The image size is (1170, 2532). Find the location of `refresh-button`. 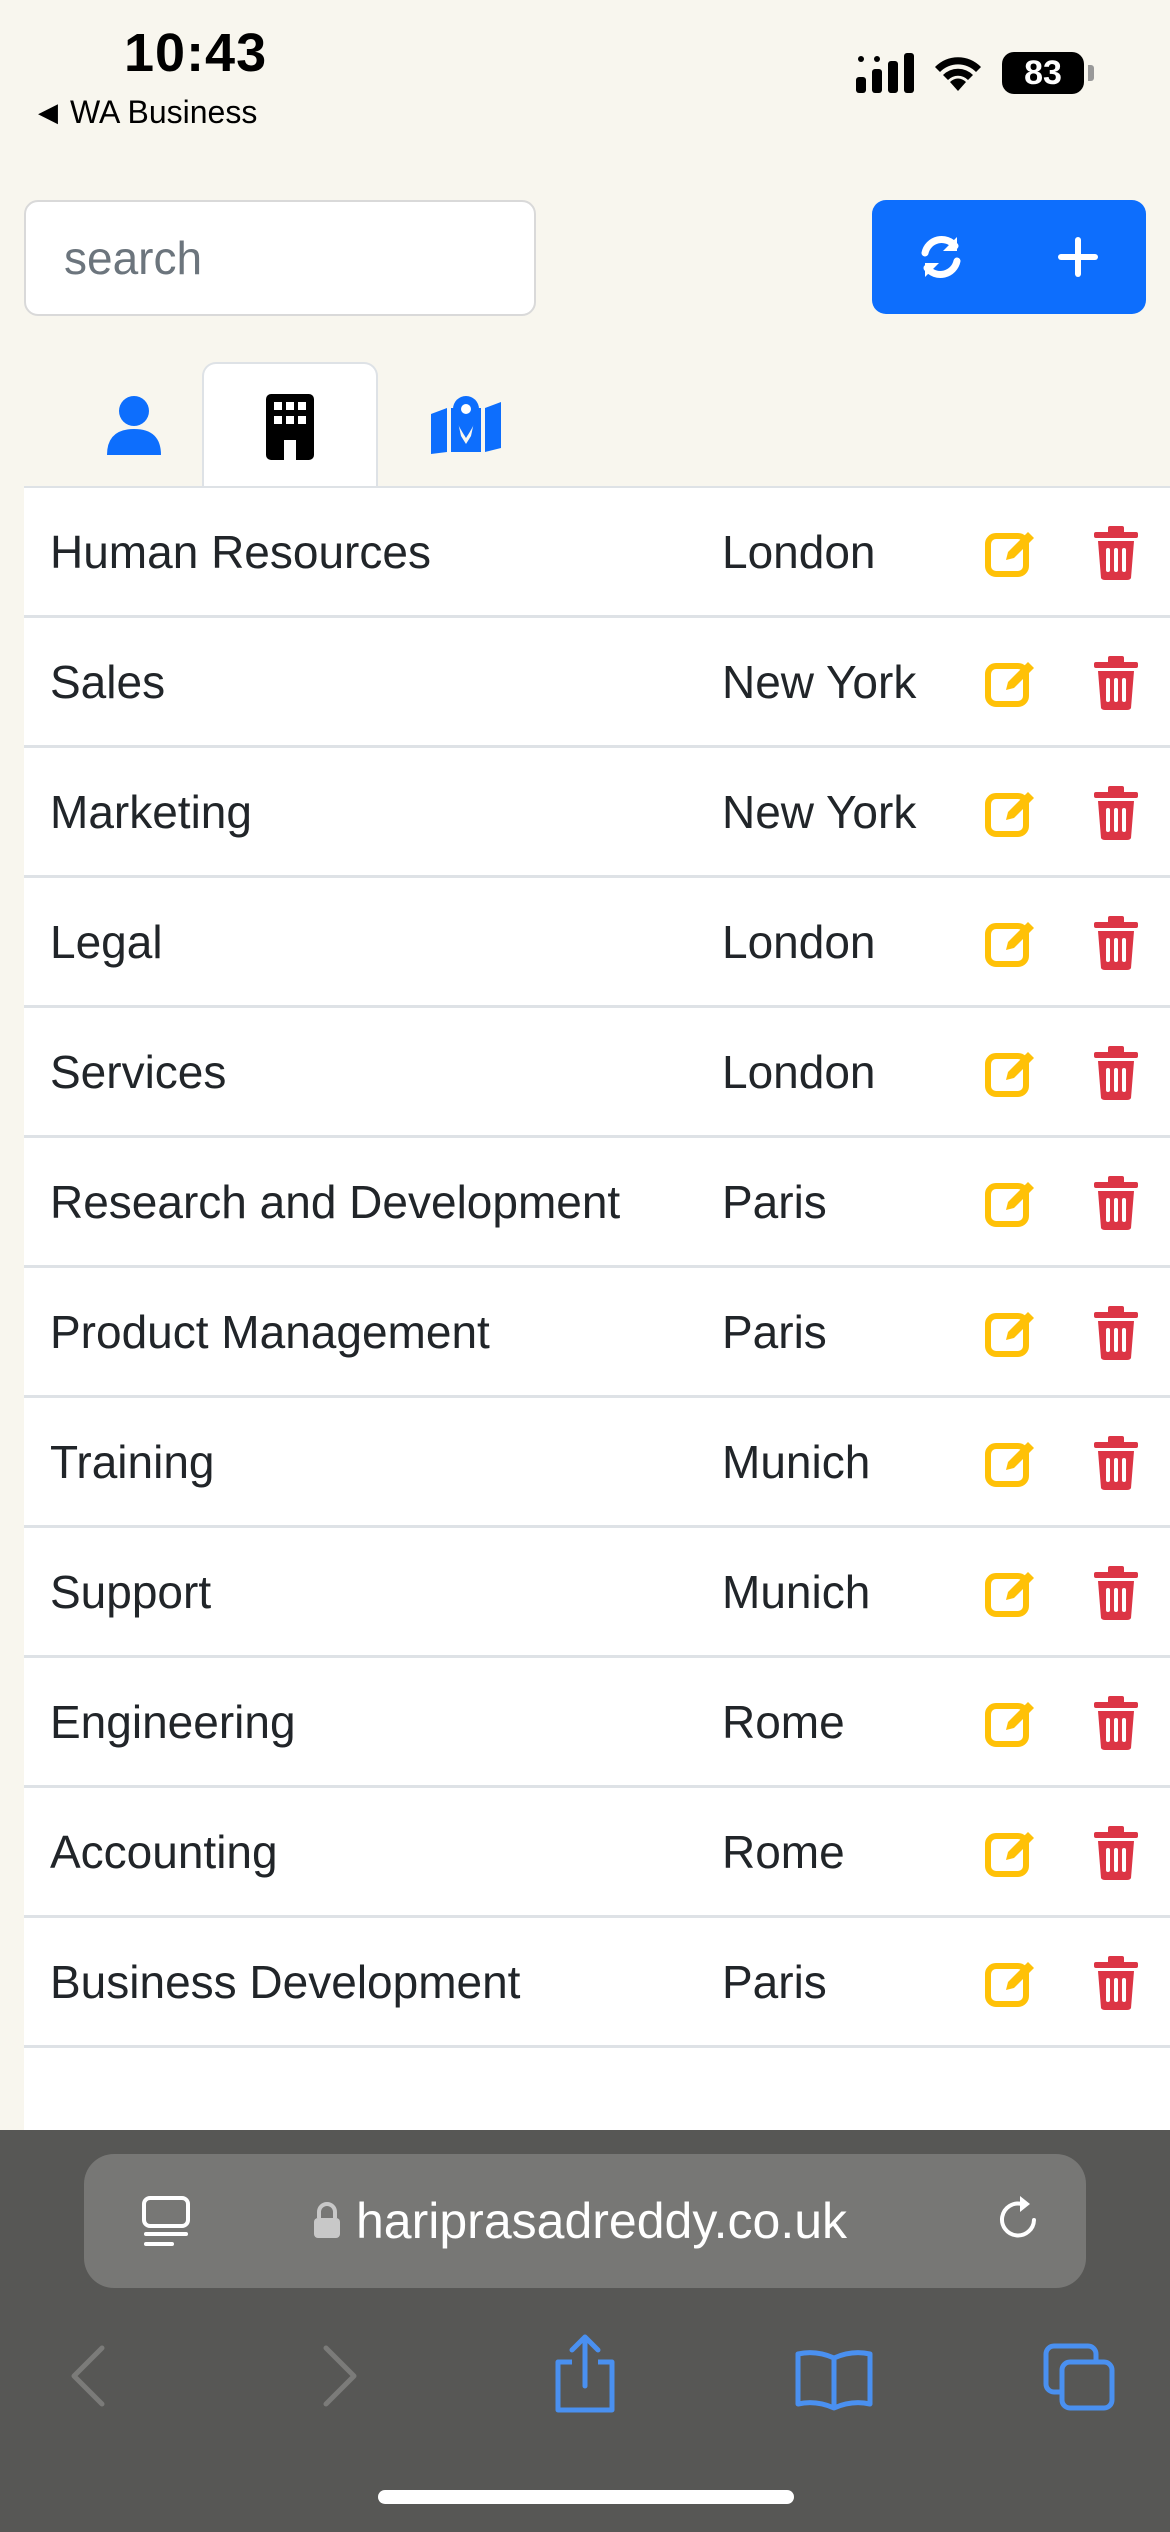

refresh-button is located at coordinates (940, 257).